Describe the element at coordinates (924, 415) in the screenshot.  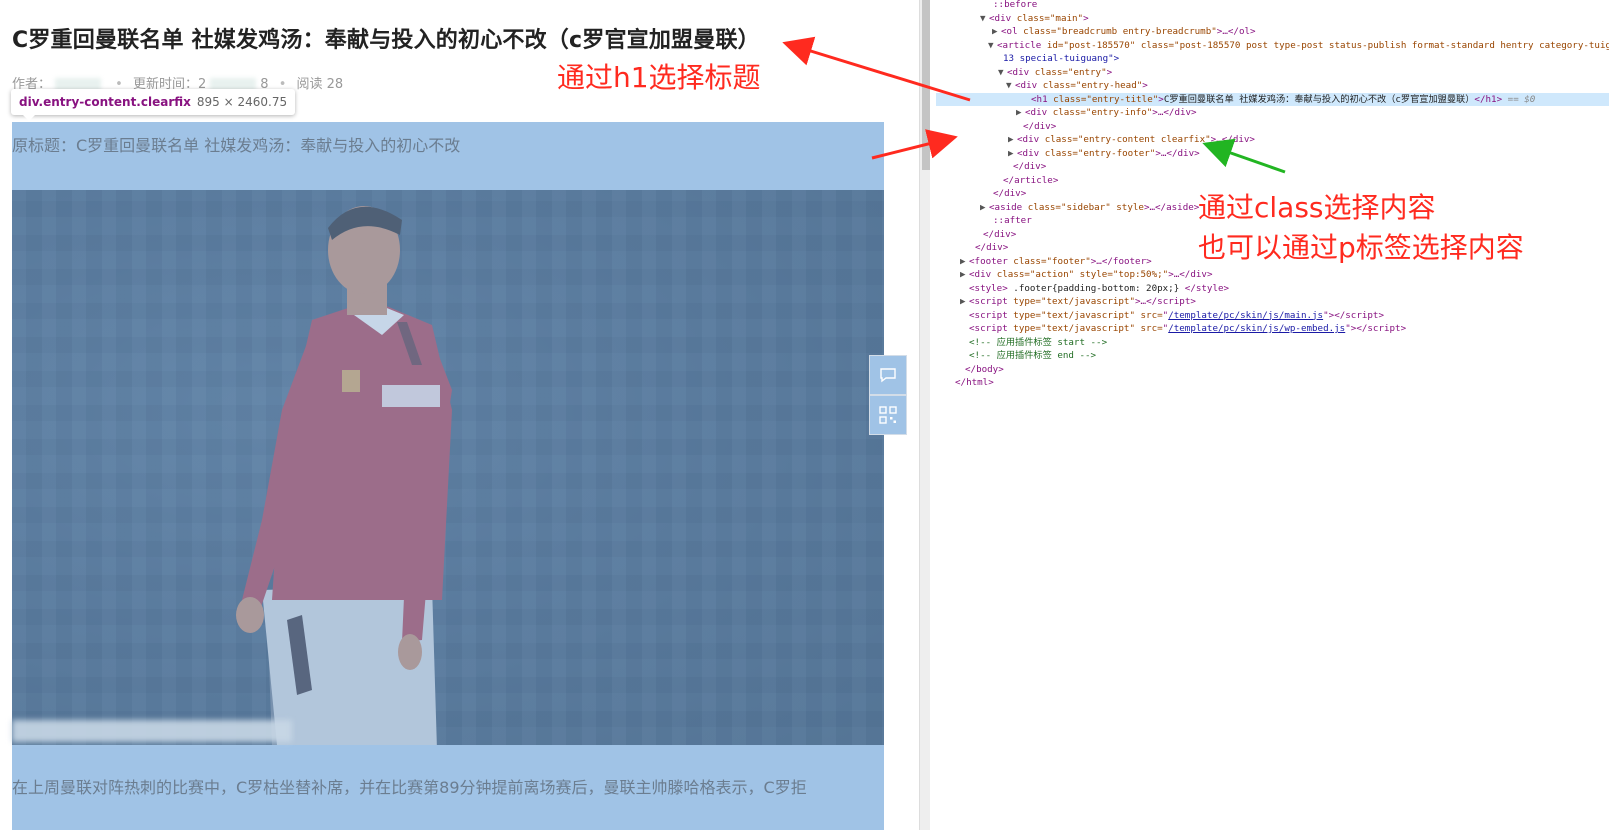
I see `page-scrollbar` at that location.